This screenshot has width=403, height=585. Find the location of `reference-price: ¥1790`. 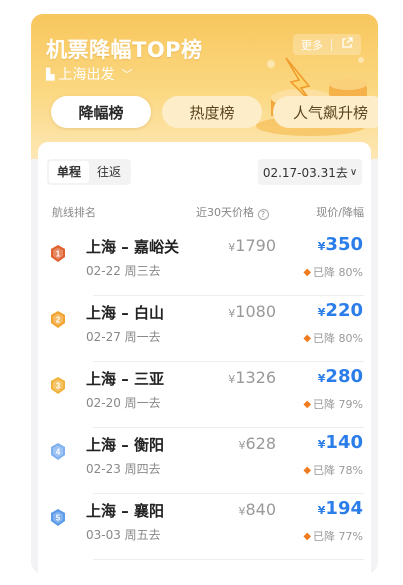

reference-price: ¥1790 is located at coordinates (252, 245).